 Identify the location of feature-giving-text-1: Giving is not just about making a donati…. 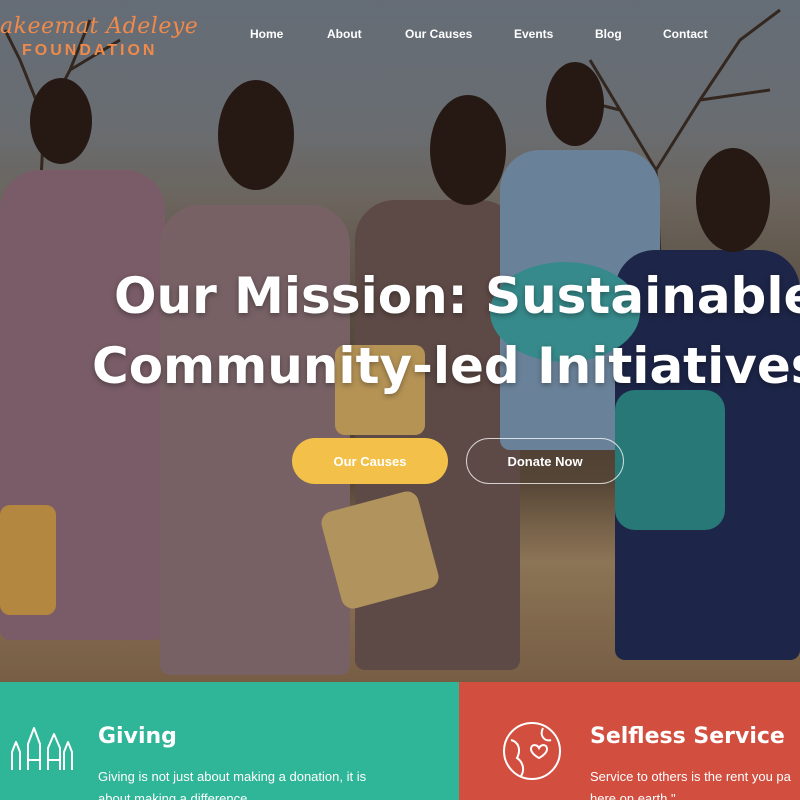
(232, 776).